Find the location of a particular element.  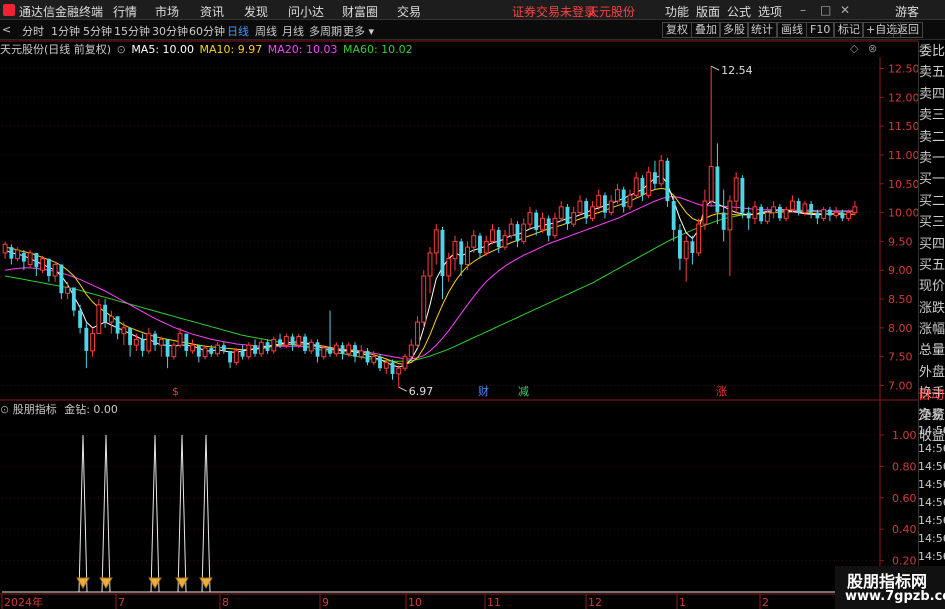

menu-item-hangqing: 行情 is located at coordinates (125, 11).